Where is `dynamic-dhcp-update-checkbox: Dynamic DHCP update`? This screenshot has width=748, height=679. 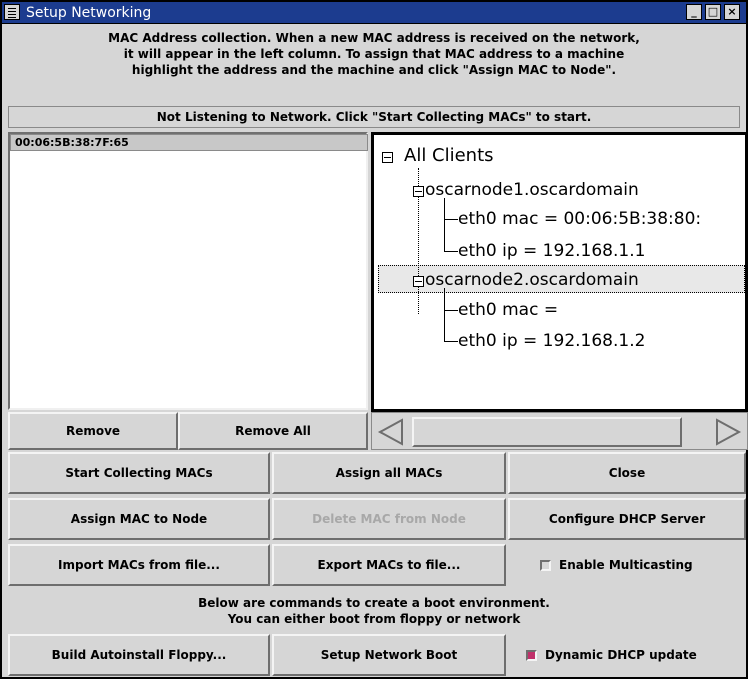
dynamic-dhcp-update-checkbox: Dynamic DHCP update is located at coordinates (611, 655).